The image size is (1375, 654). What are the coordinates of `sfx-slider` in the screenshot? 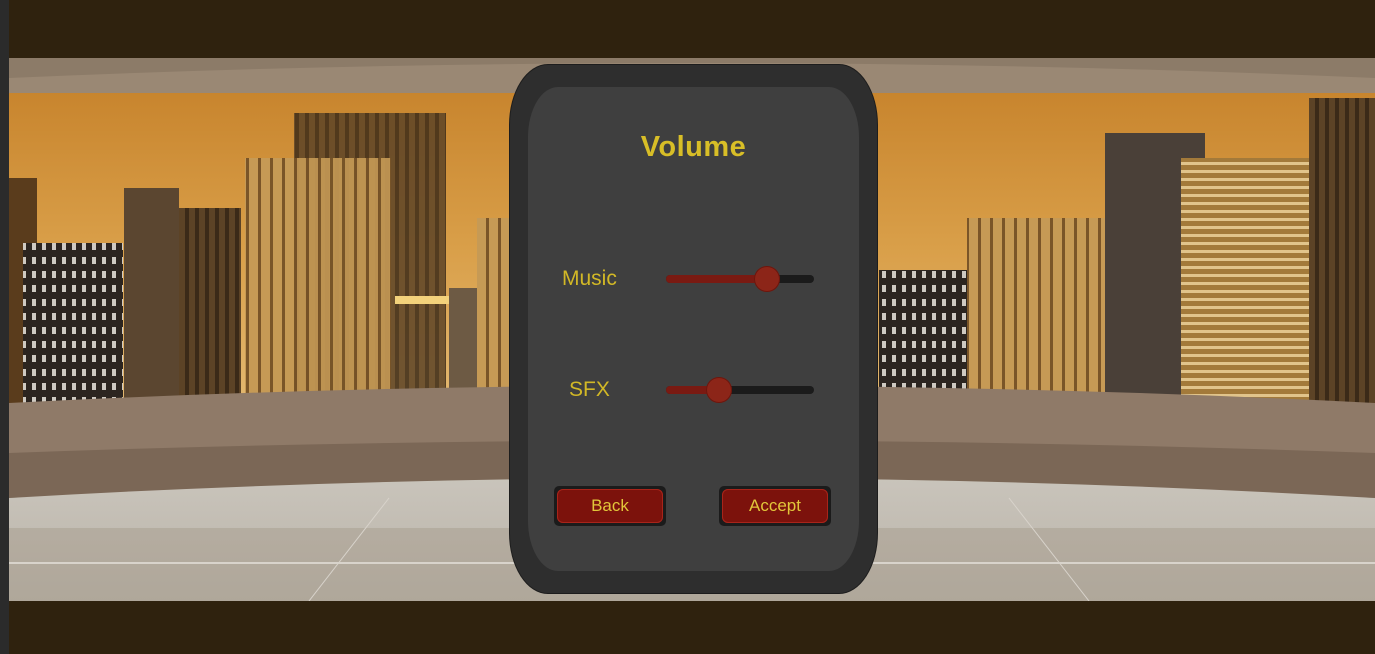 It's located at (741, 390).